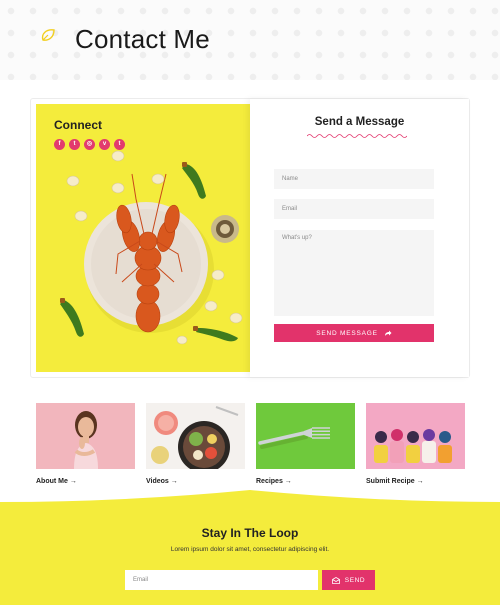 The image size is (500, 605). I want to click on tumblr-icon: t, so click(119, 144).